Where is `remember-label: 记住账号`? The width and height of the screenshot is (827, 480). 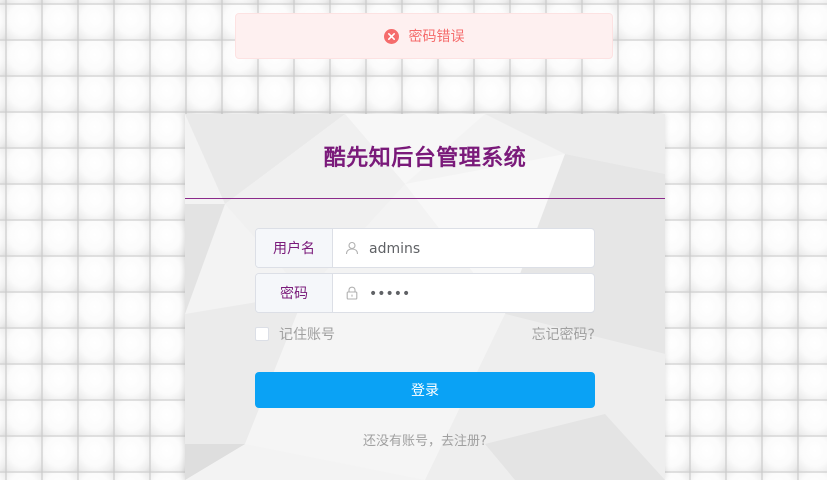
remember-label: 记住账号 is located at coordinates (307, 335).